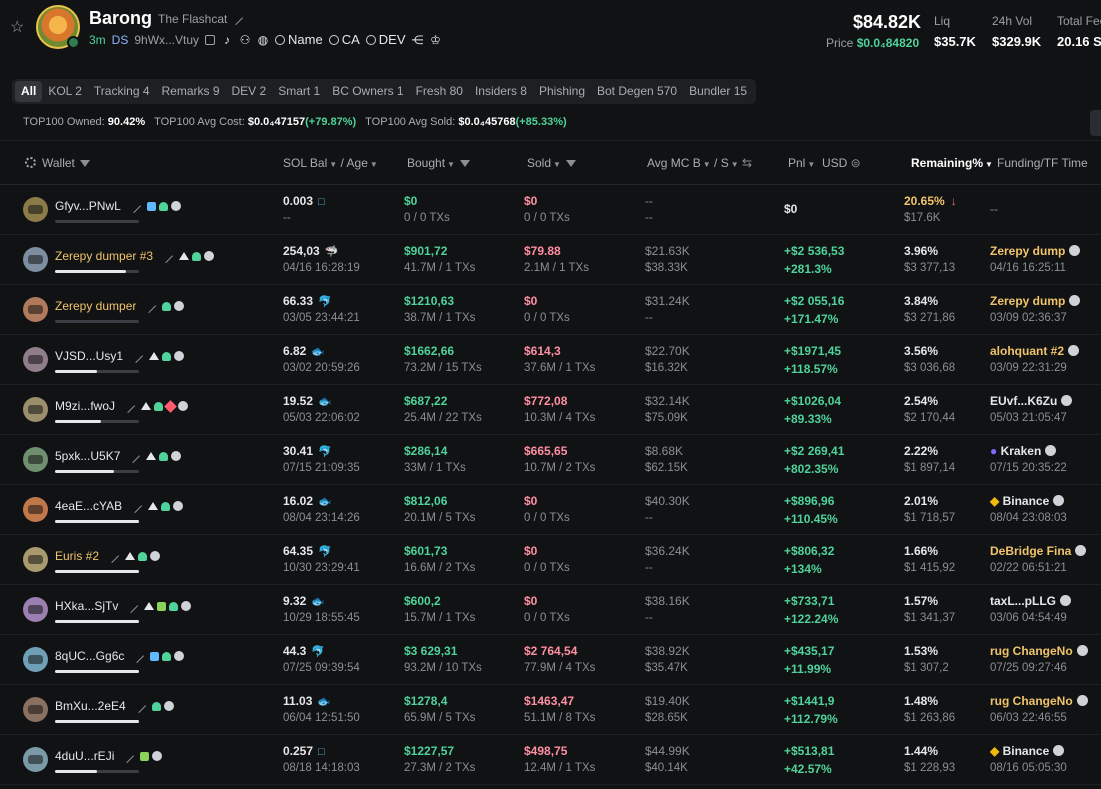  I want to click on wallet-label: BmXu...2eE4, so click(90, 706).